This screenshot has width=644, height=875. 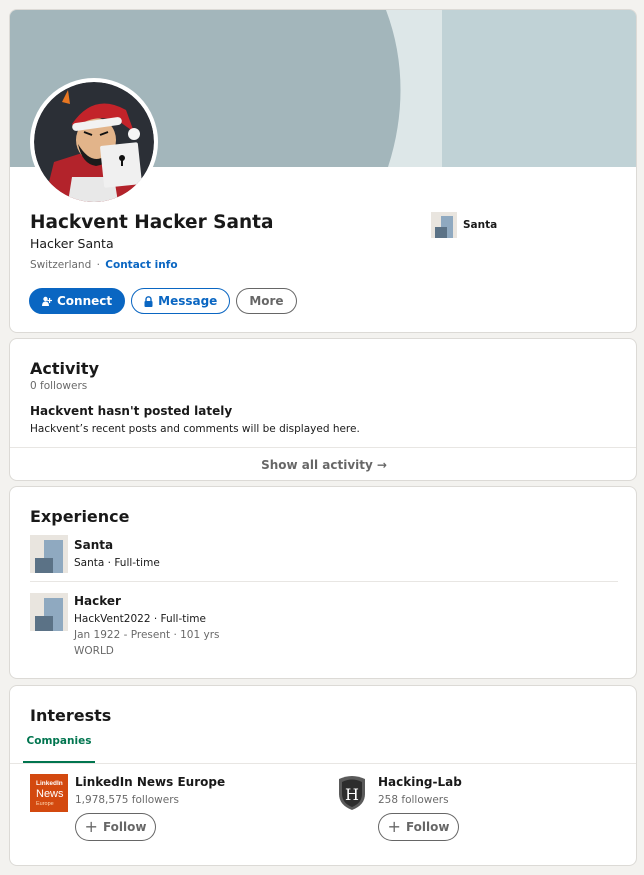 I want to click on profile-avatar, so click(x=94, y=142).